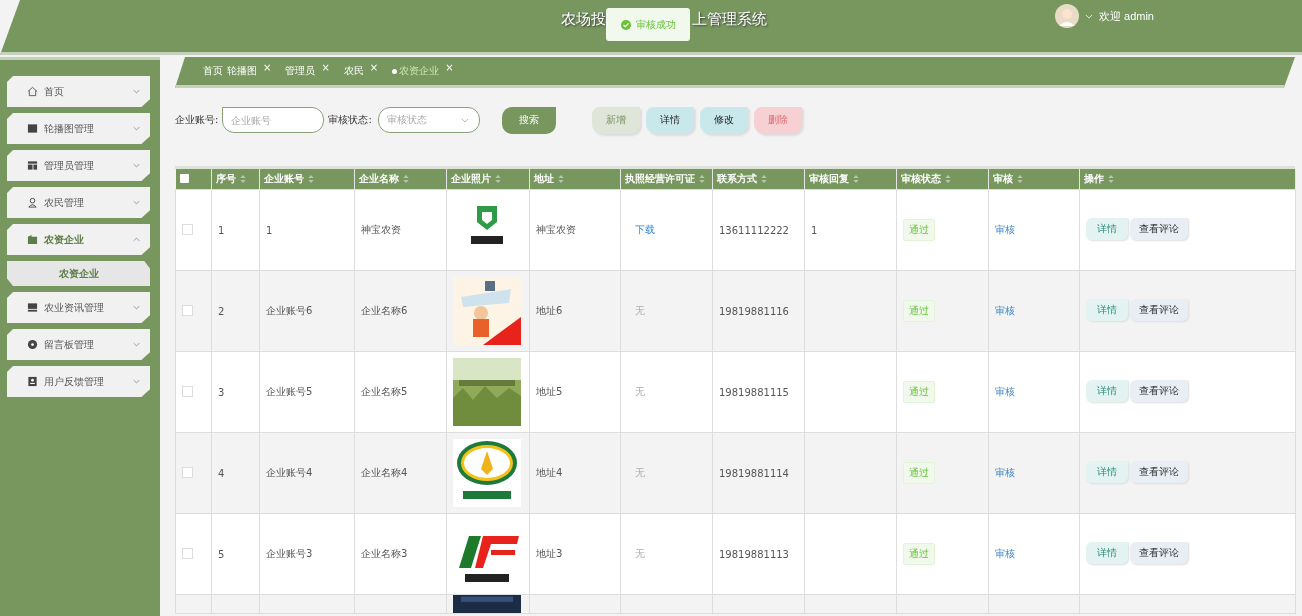 The height and width of the screenshot is (616, 1302). What do you see at coordinates (942, 179) in the screenshot?
I see `column-header: 审核状态` at bounding box center [942, 179].